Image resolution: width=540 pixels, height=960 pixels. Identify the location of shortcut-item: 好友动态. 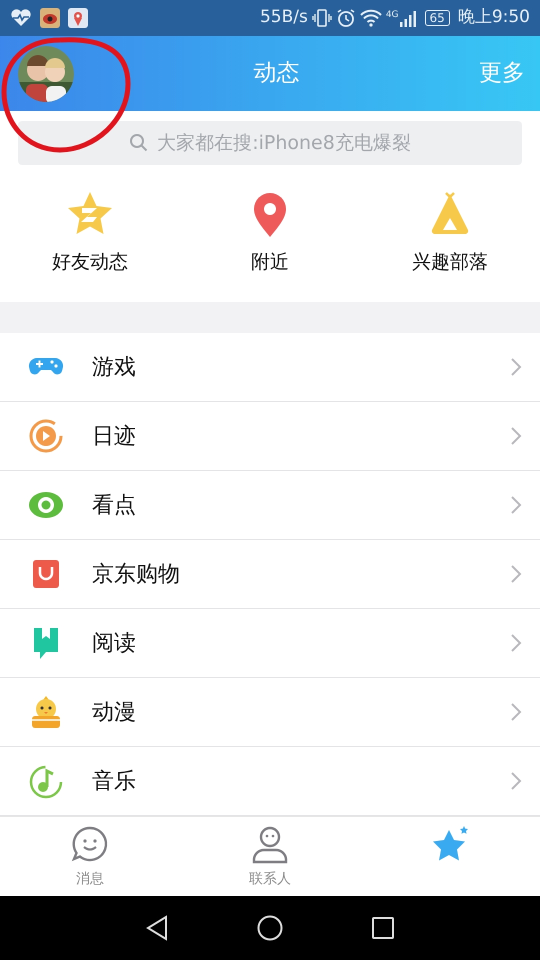
(90, 233).